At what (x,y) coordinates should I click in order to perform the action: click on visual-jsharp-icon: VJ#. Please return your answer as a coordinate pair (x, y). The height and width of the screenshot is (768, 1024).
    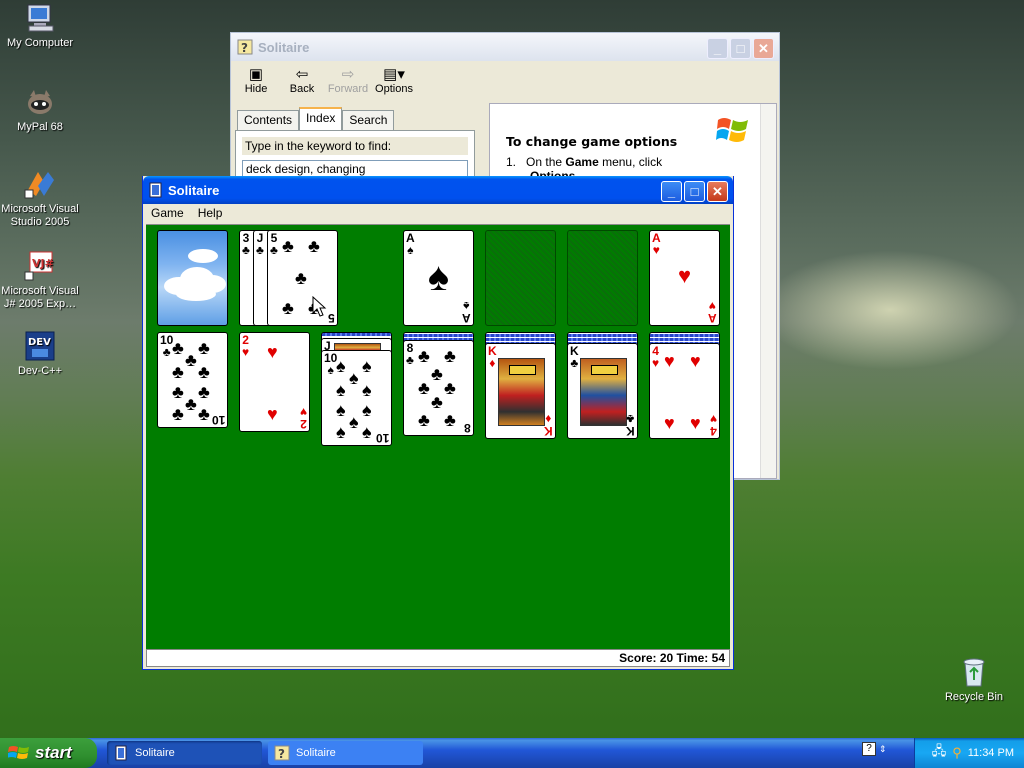
    Looking at the image, I should click on (40, 266).